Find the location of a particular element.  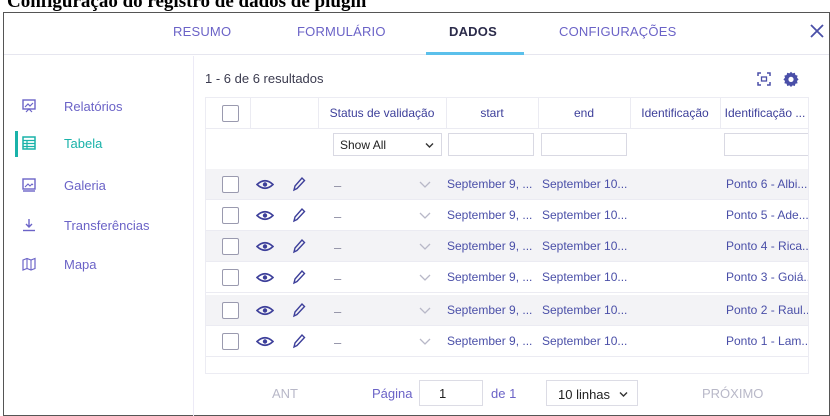

column-header-end: end is located at coordinates (584, 113).